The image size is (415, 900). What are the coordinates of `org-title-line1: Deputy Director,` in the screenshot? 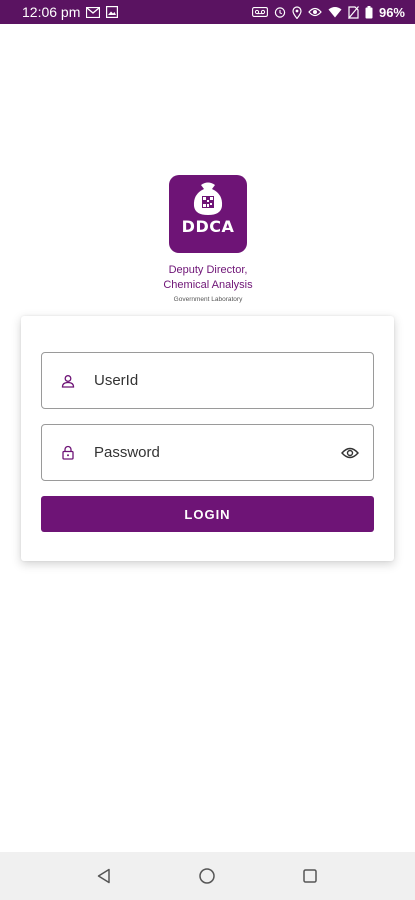 It's located at (208, 270).